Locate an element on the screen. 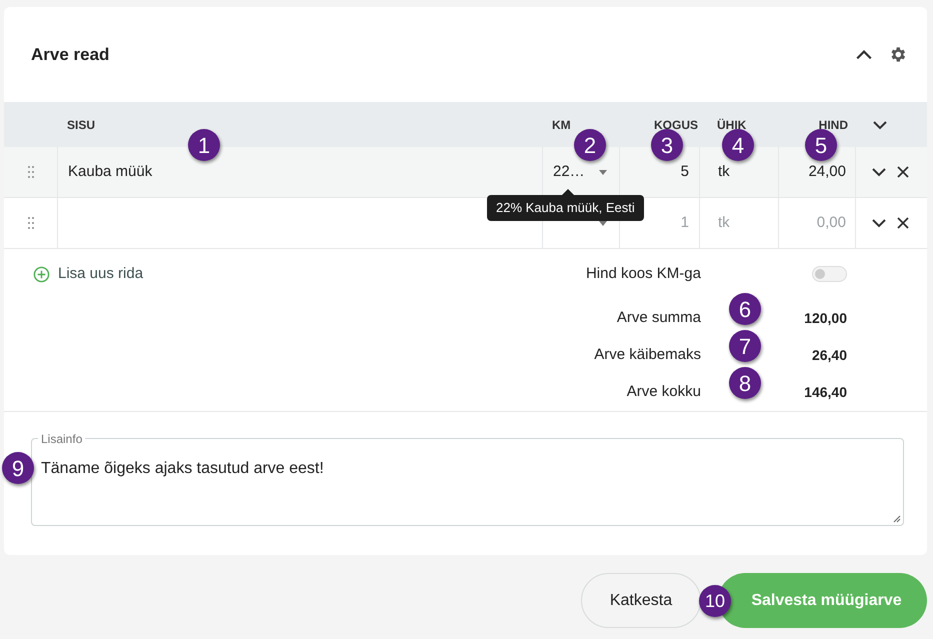 This screenshot has height=639, width=933. total-value: 146,40 is located at coordinates (825, 392).